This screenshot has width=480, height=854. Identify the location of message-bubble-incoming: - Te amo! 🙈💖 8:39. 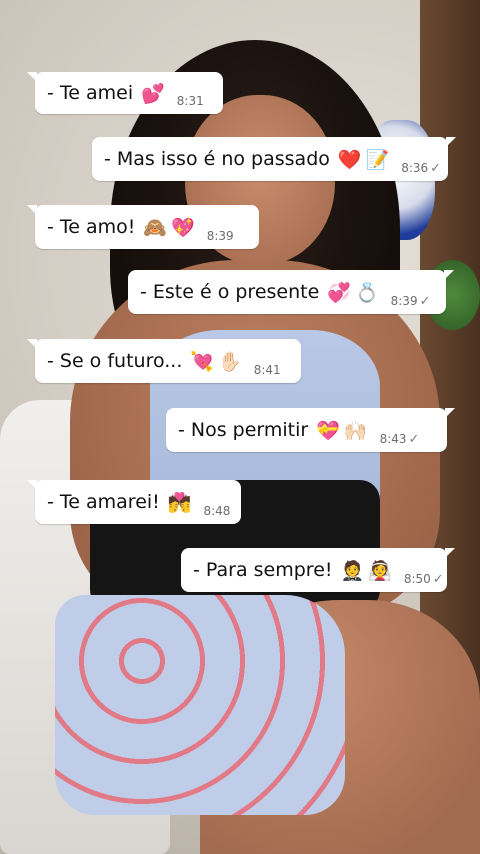
(143, 227).